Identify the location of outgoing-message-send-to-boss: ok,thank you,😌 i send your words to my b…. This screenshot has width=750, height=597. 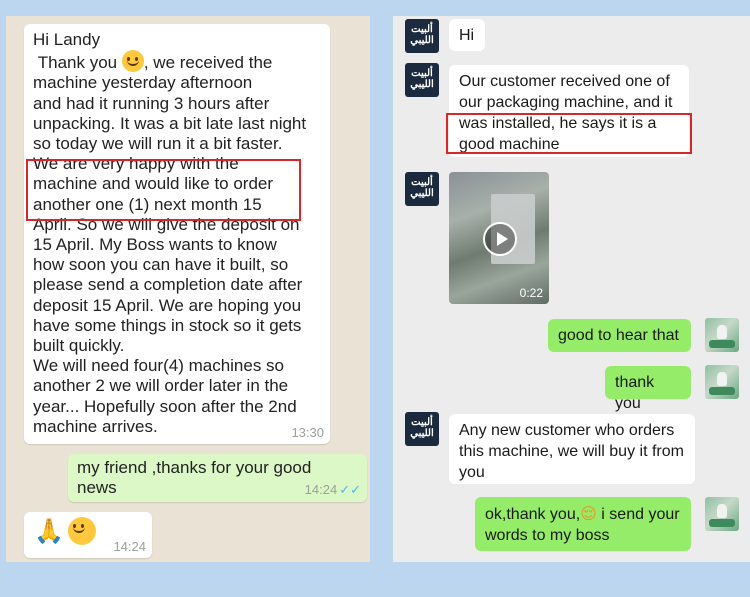
(583, 524).